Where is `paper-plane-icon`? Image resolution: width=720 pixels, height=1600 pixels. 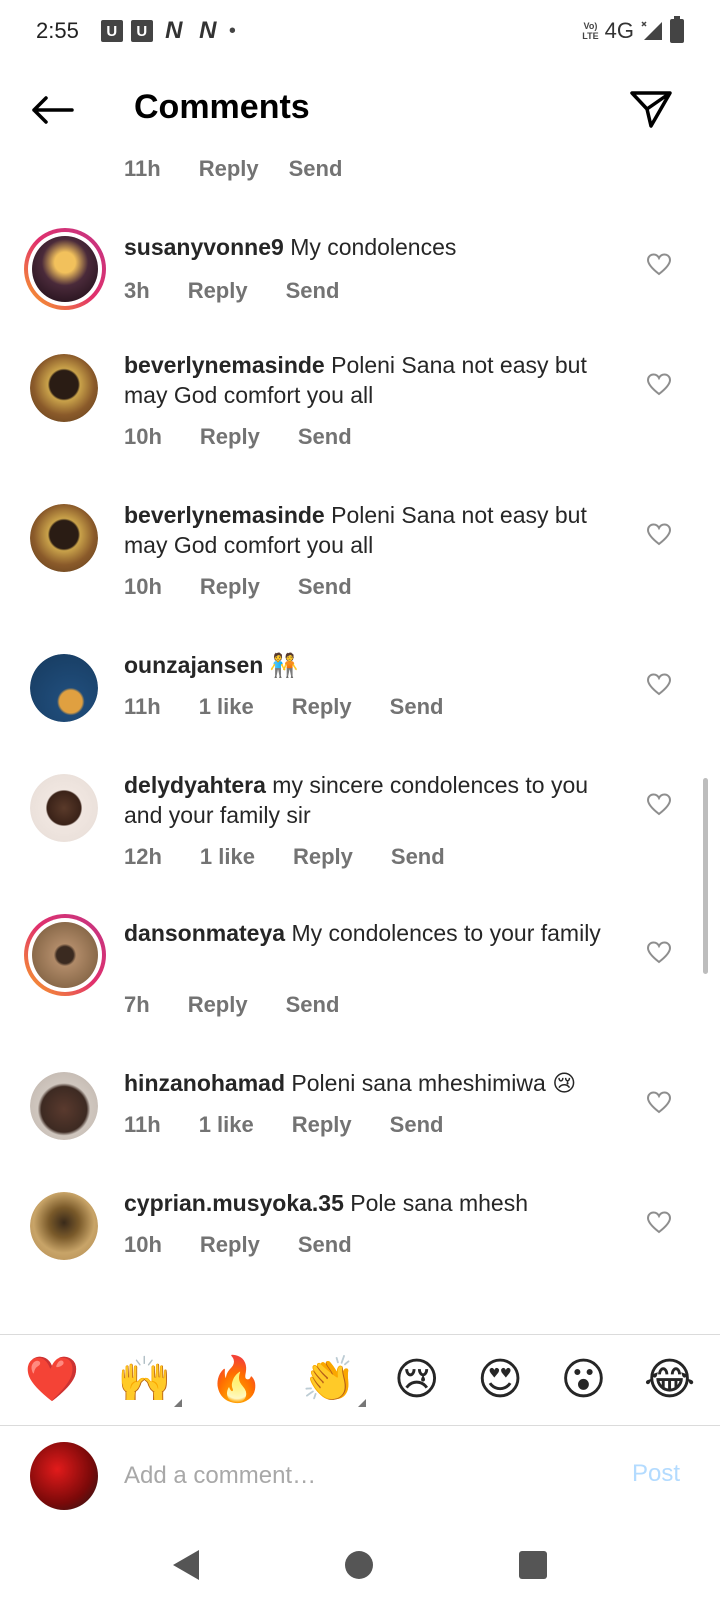 paper-plane-icon is located at coordinates (651, 109).